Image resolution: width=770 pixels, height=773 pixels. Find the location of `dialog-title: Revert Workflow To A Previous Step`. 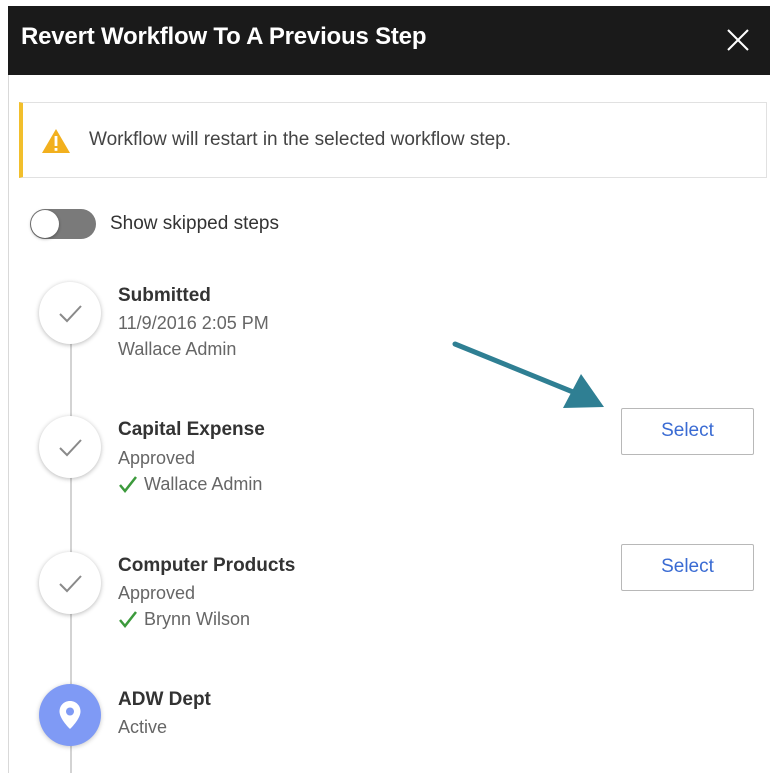

dialog-title: Revert Workflow To A Previous Step is located at coordinates (224, 36).